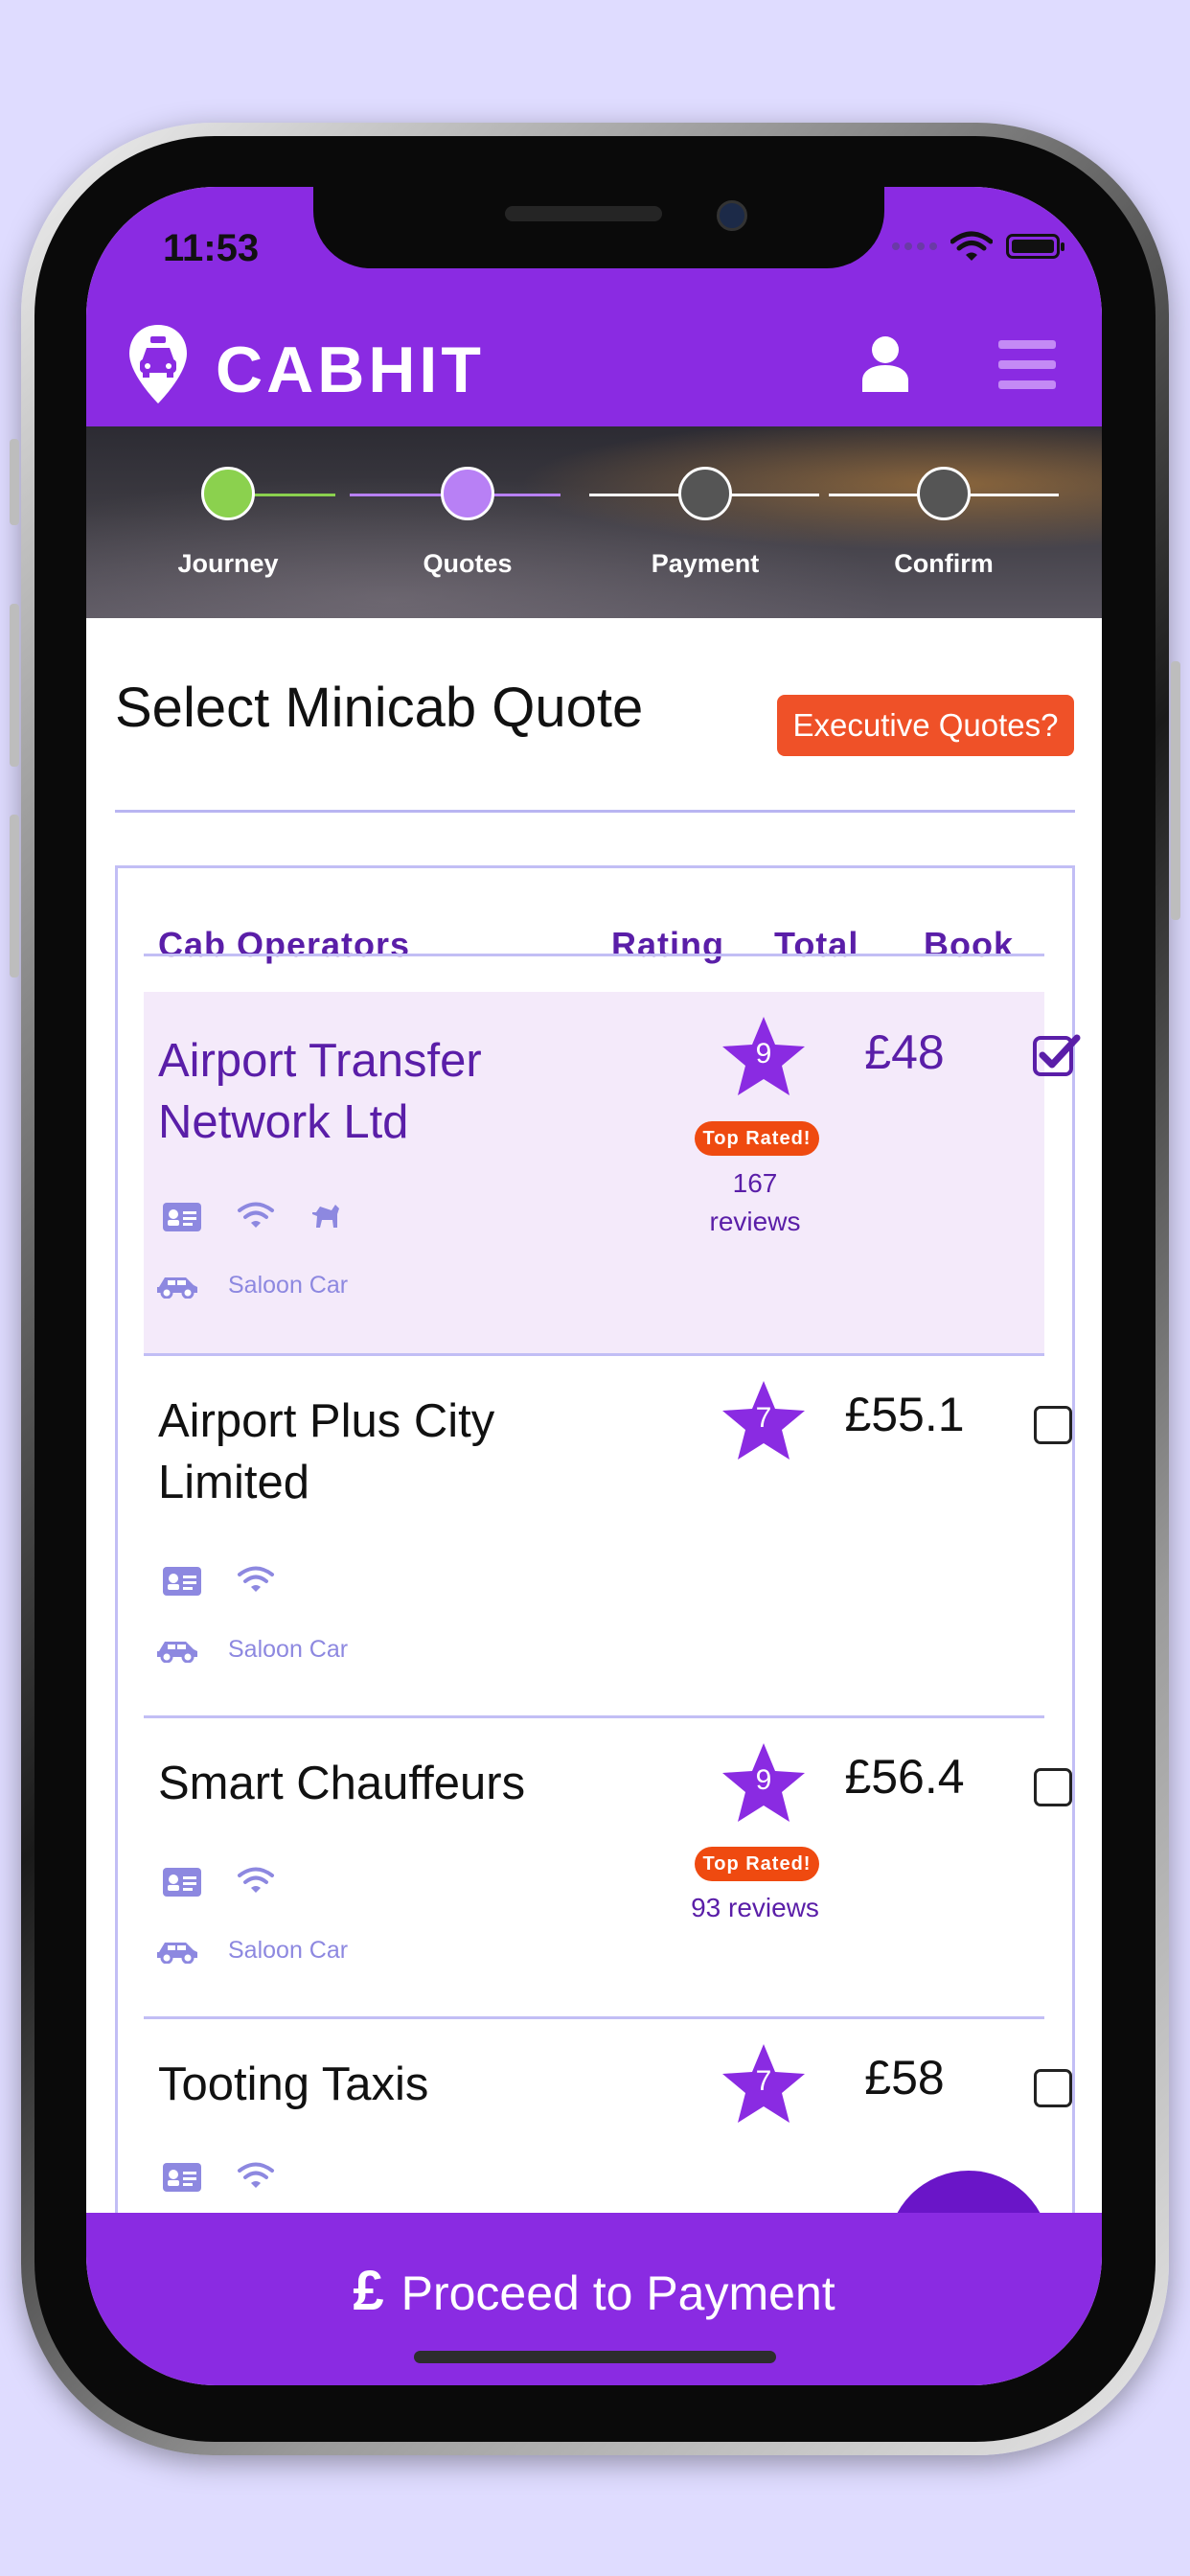 This screenshot has height=2576, width=1190. I want to click on header-cab-operators: Cab Operators, so click(285, 945).